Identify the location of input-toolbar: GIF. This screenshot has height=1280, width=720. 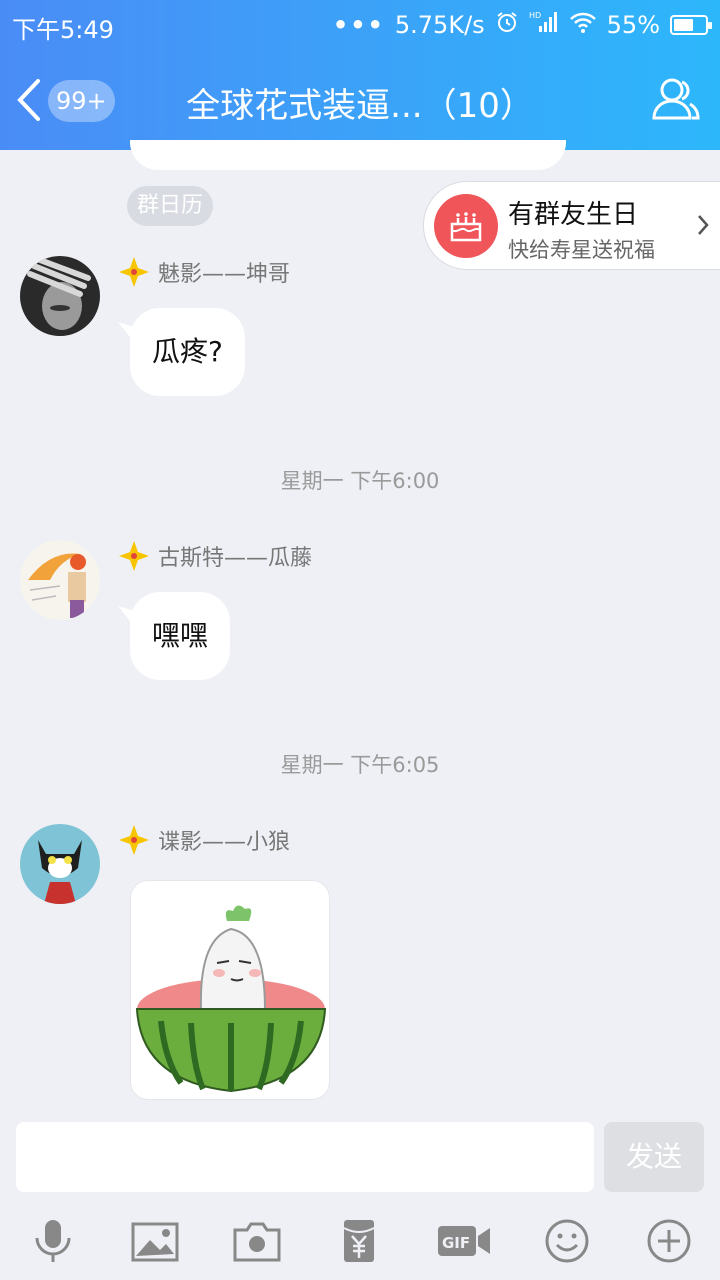
(360, 1242).